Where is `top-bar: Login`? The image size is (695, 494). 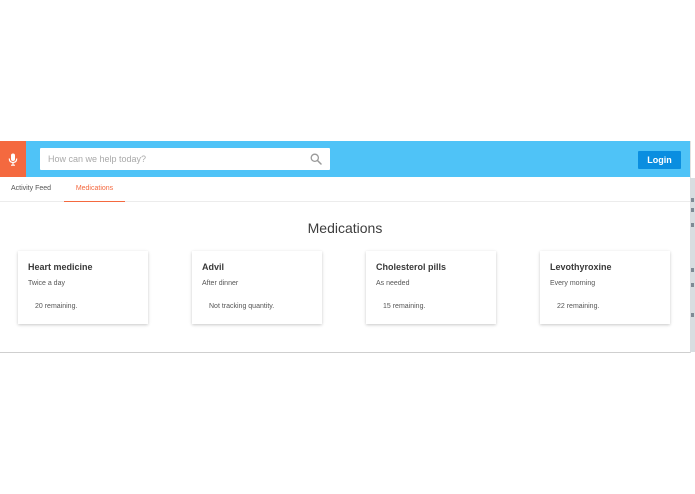 top-bar: Login is located at coordinates (345, 159).